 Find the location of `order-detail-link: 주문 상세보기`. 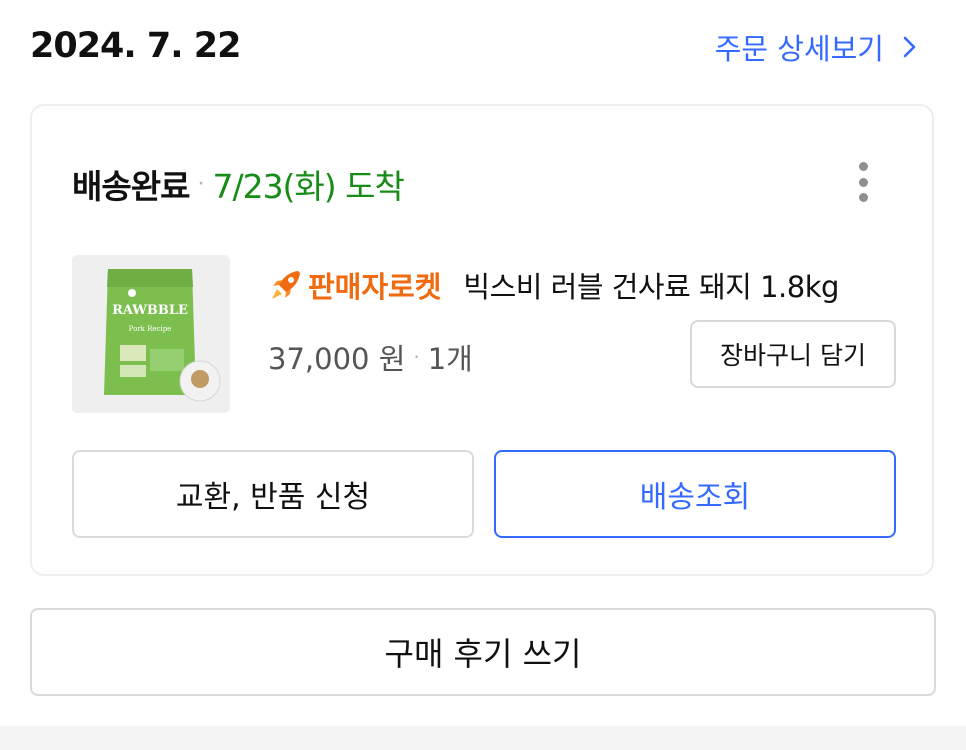

order-detail-link: 주문 상세보기 is located at coordinates (817, 47).